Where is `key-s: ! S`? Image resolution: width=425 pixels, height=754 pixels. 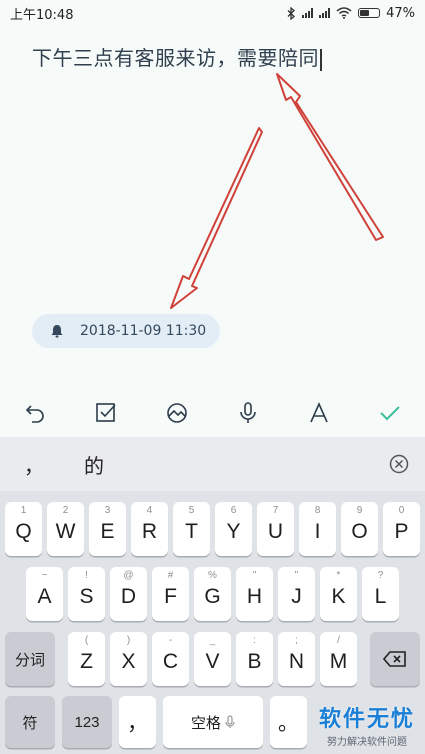
key-s: ! S is located at coordinates (86, 594).